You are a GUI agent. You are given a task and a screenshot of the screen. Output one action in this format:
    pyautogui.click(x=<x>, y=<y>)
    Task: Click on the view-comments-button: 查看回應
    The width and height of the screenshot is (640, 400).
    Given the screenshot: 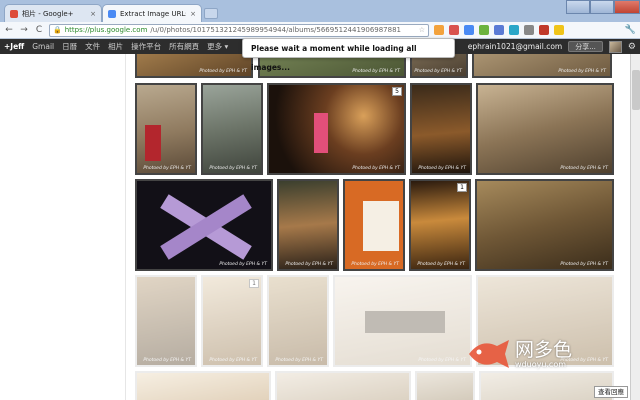 What is the action you would take?
    pyautogui.click(x=611, y=392)
    